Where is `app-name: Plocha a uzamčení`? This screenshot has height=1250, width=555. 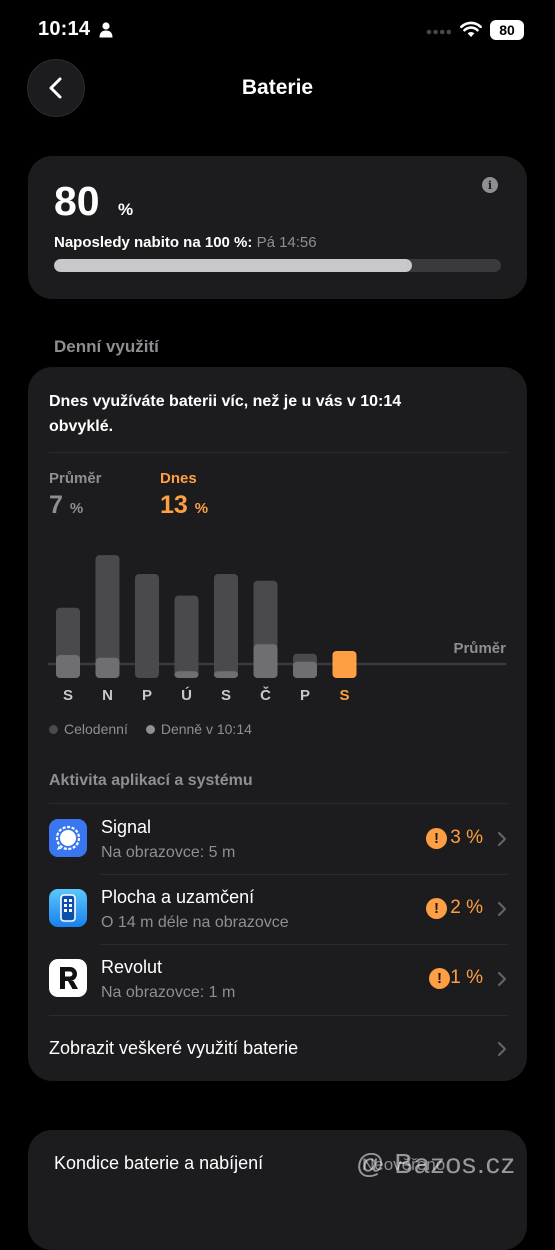
app-name: Plocha a uzamčení is located at coordinates (178, 897).